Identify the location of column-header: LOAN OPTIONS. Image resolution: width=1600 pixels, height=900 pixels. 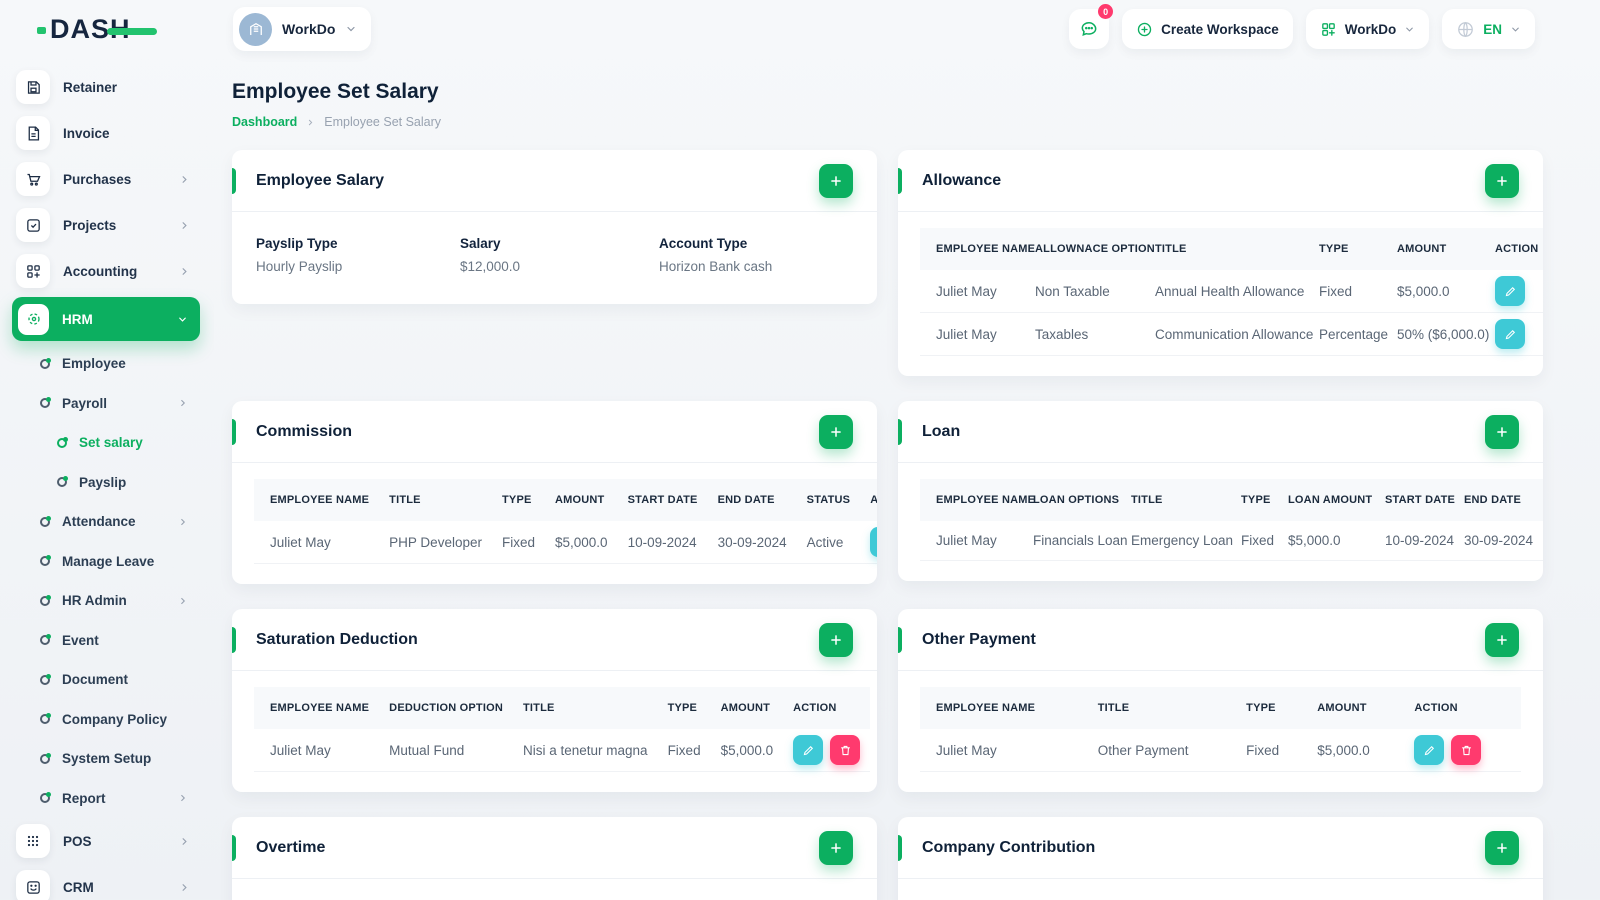
(1072, 500).